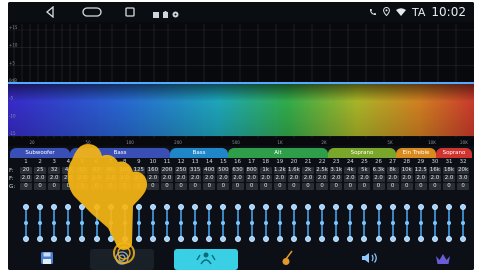 The height and width of the screenshot is (274, 482). Describe the element at coordinates (279, 170) in the screenshot. I see `frequency-cell: 1.2k` at that location.